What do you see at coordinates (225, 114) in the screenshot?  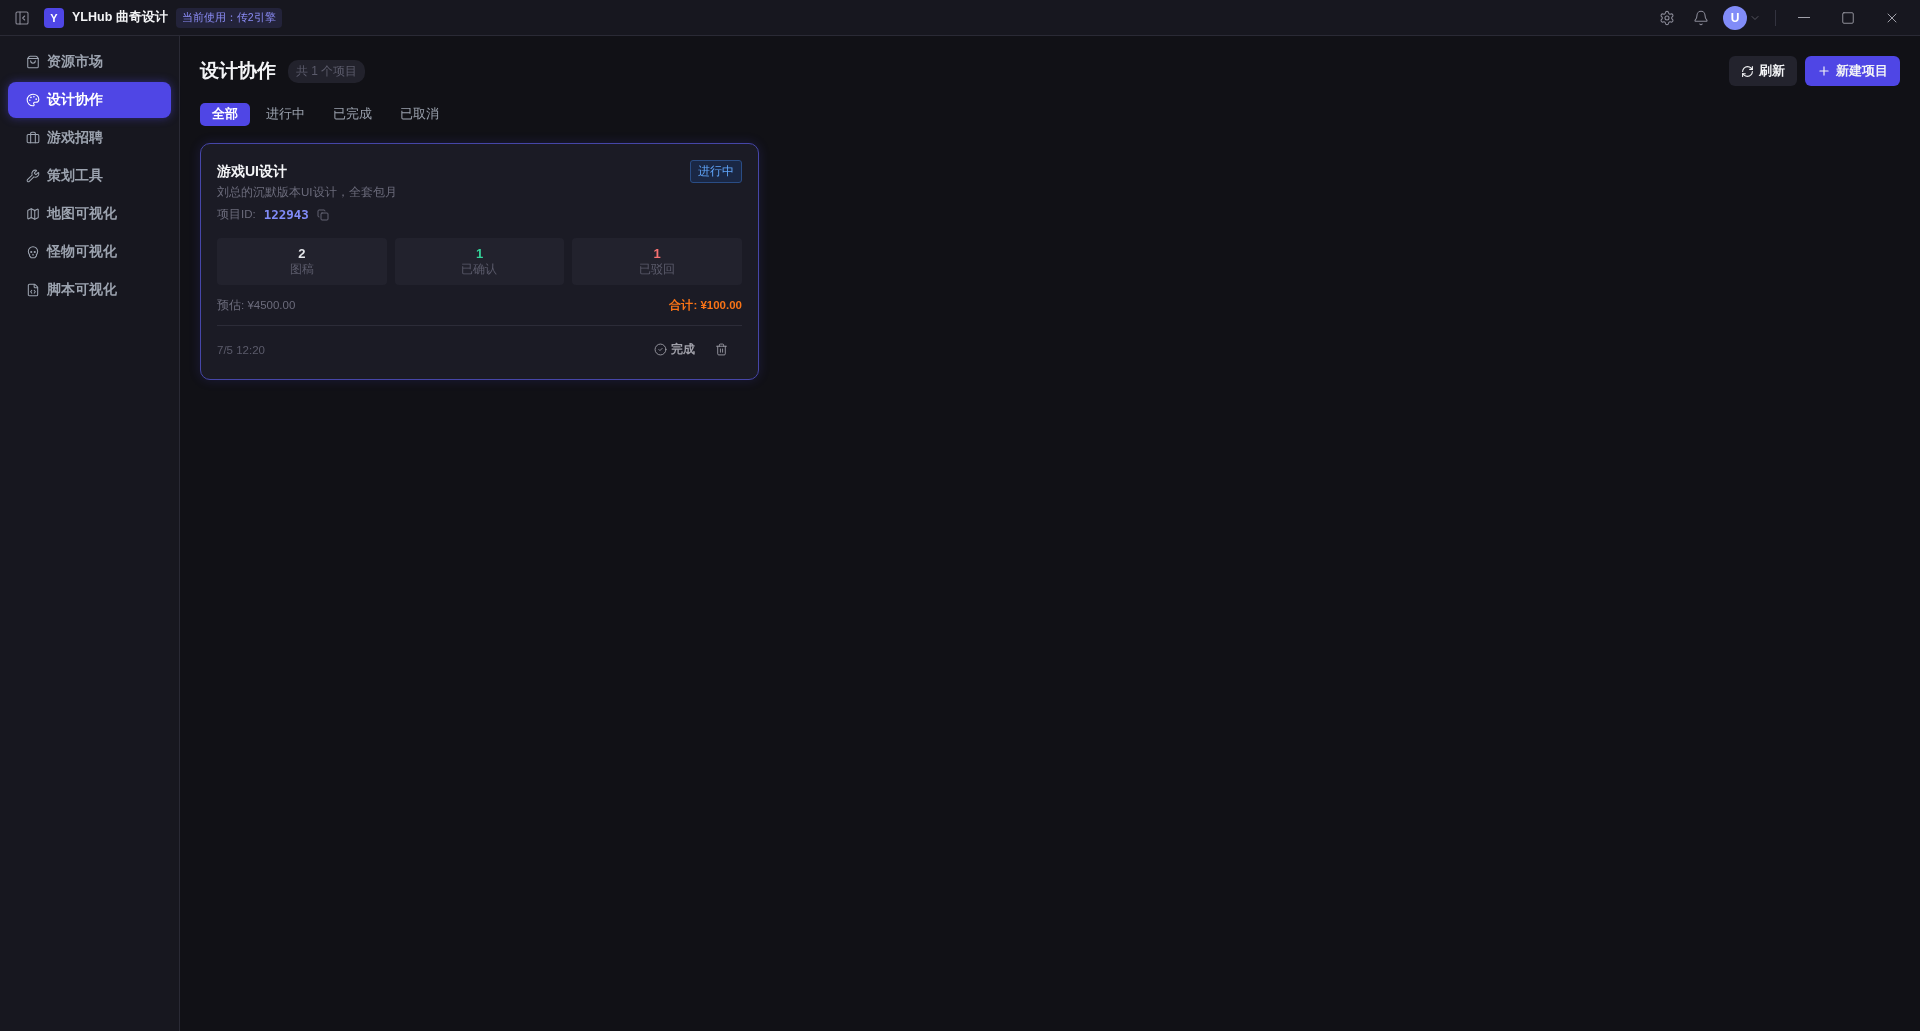 I see `filter-tab: 全部` at bounding box center [225, 114].